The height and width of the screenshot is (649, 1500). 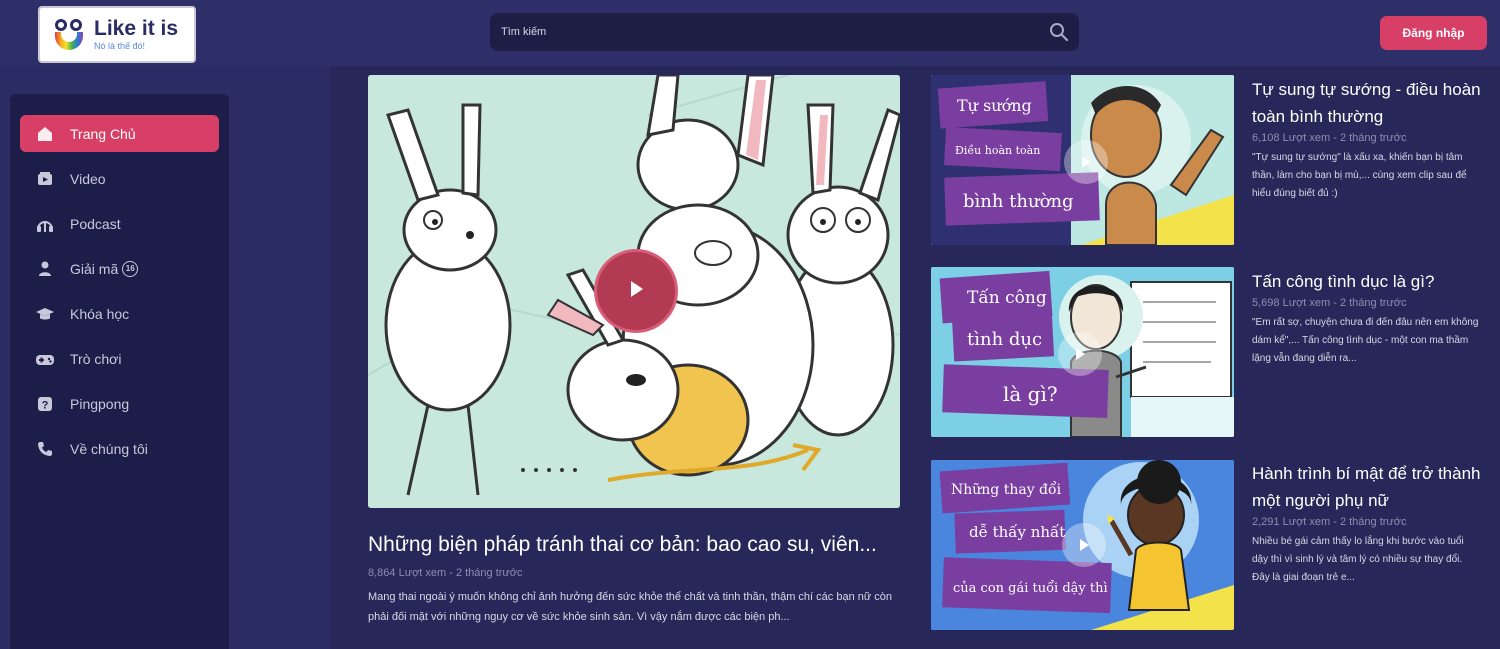 I want to click on thumbnail-1-line-1: Tự sướng, so click(x=994, y=105).